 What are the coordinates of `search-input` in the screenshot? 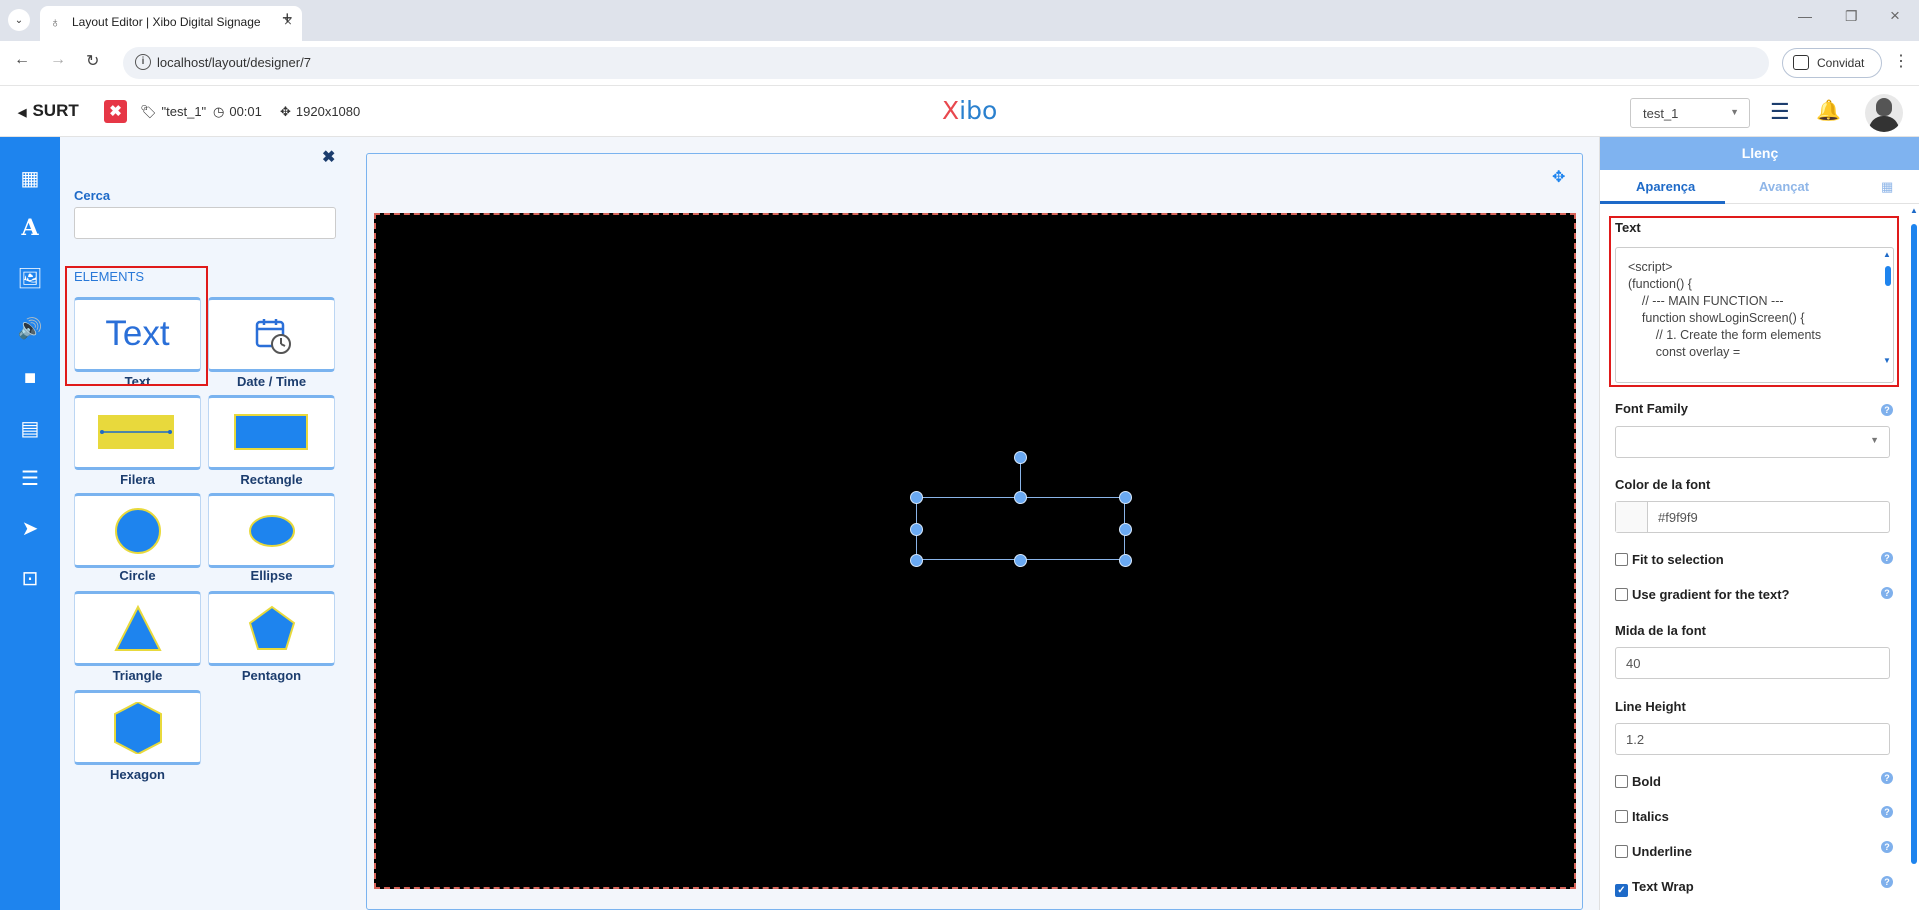 It's located at (205, 223).